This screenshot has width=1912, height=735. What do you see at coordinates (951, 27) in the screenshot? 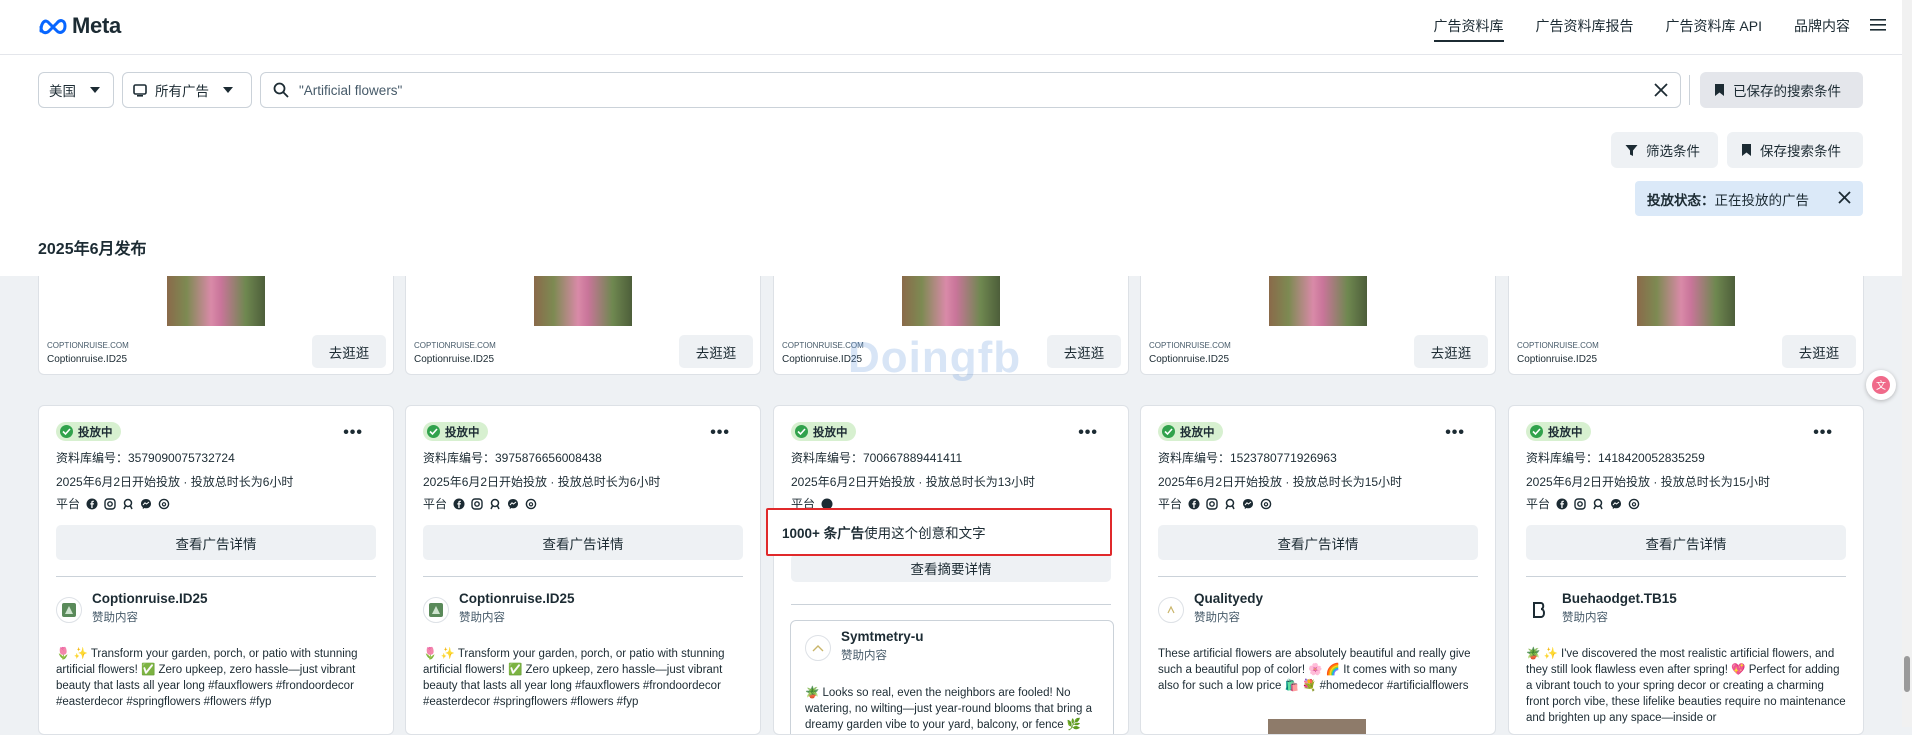
I see `top-navigation-bar: Meta 广告资料库 广告资料库报告 广告资料库 API 品牌内容` at bounding box center [951, 27].